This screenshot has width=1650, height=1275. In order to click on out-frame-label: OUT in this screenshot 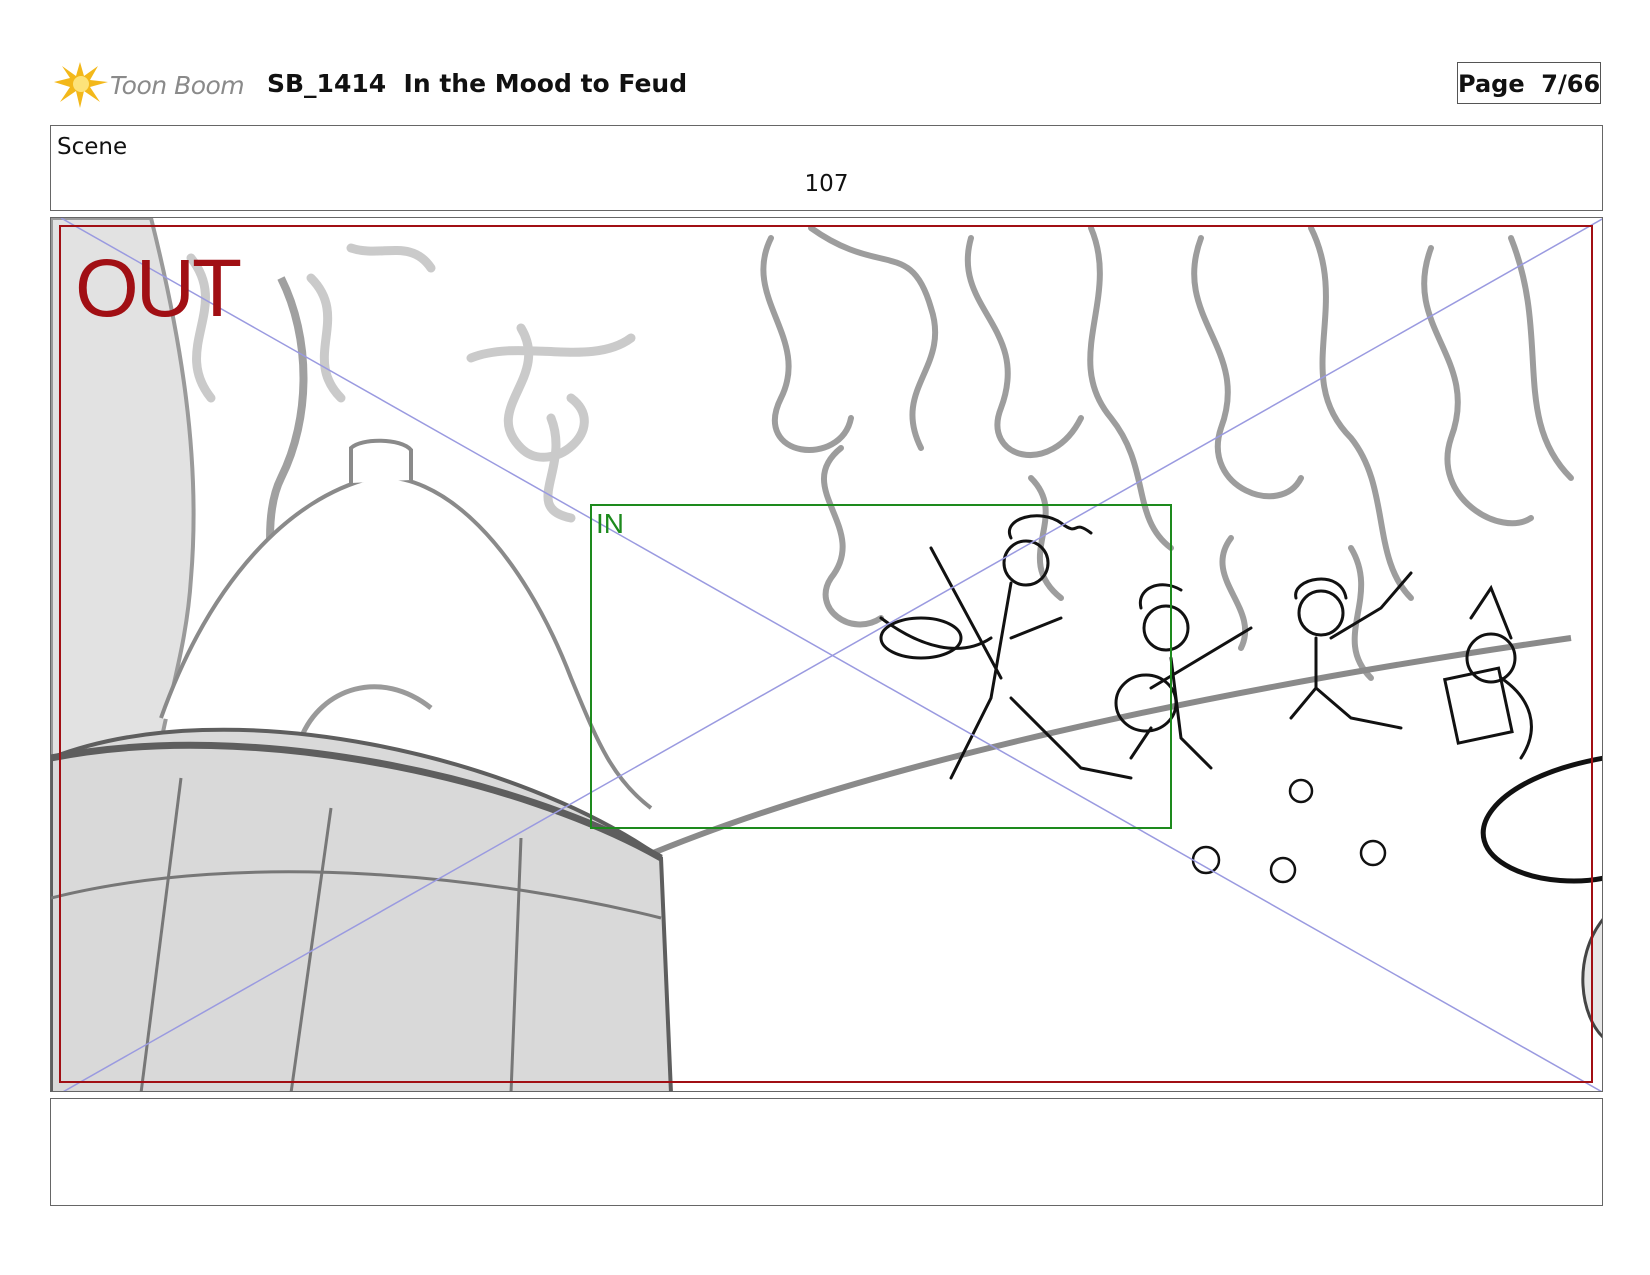, I will do `click(158, 288)`.